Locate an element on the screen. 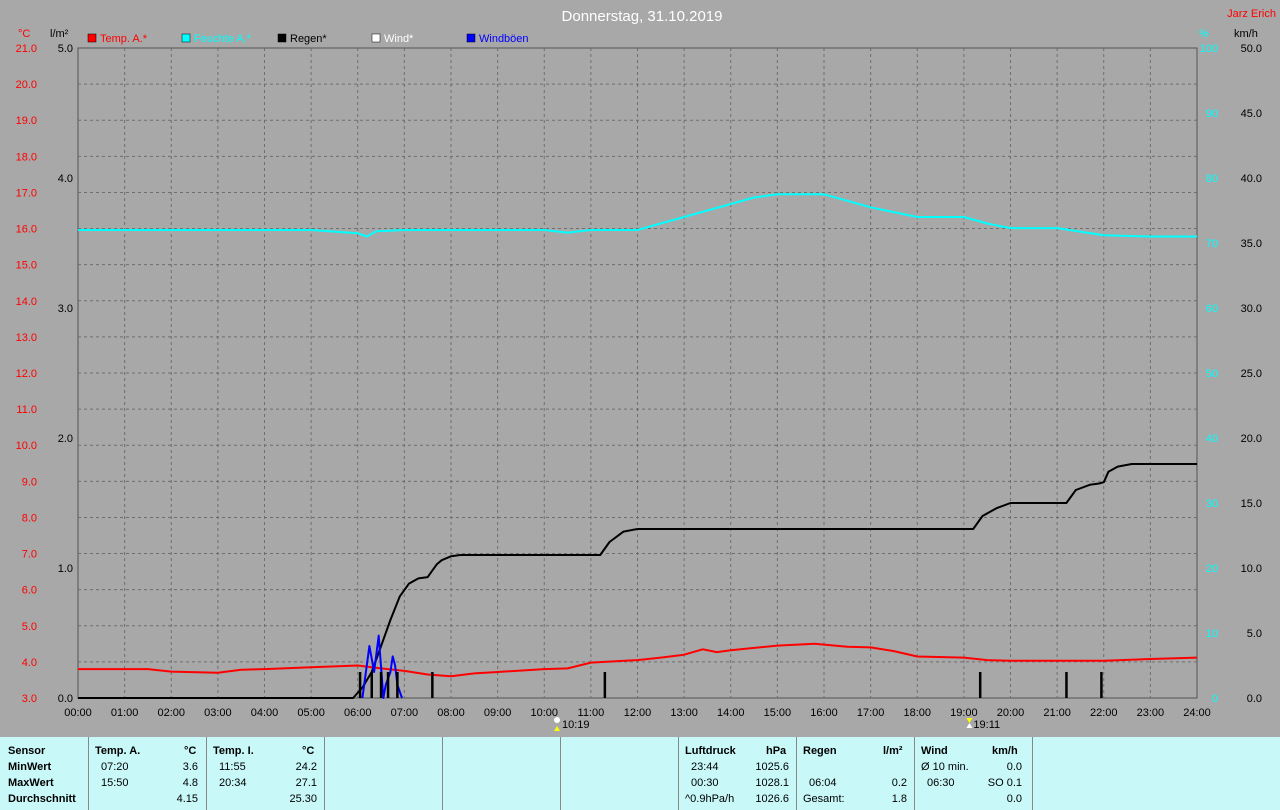 The width and height of the screenshot is (1280, 810). temp-a-unit: °C is located at coordinates (190, 751).